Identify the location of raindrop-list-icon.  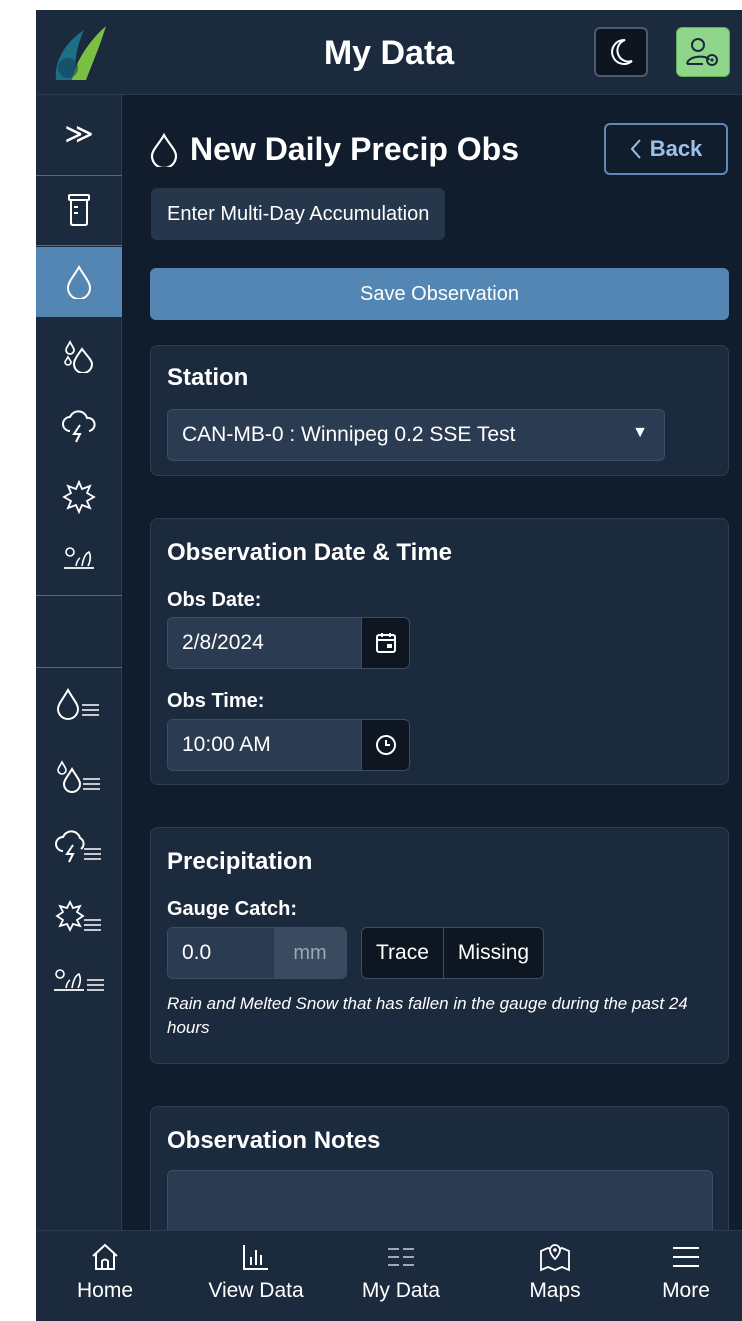
(77, 703).